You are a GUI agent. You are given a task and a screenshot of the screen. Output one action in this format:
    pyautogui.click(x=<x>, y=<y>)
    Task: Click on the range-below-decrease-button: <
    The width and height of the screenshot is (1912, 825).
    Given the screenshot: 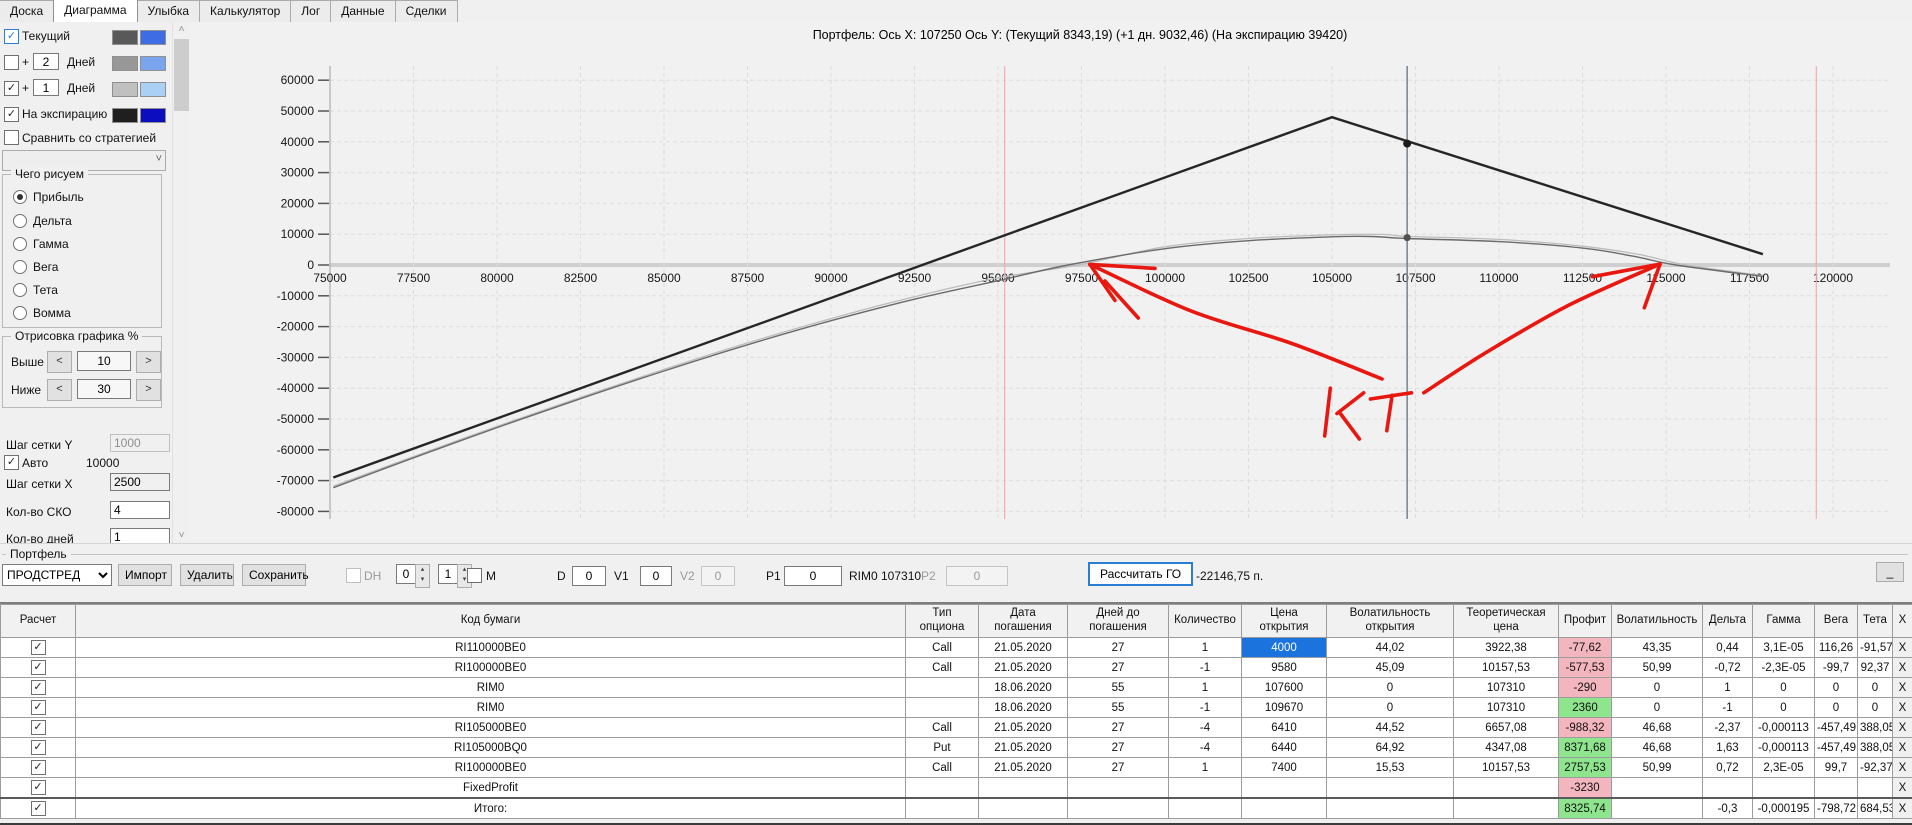 What is the action you would take?
    pyautogui.click(x=59, y=390)
    